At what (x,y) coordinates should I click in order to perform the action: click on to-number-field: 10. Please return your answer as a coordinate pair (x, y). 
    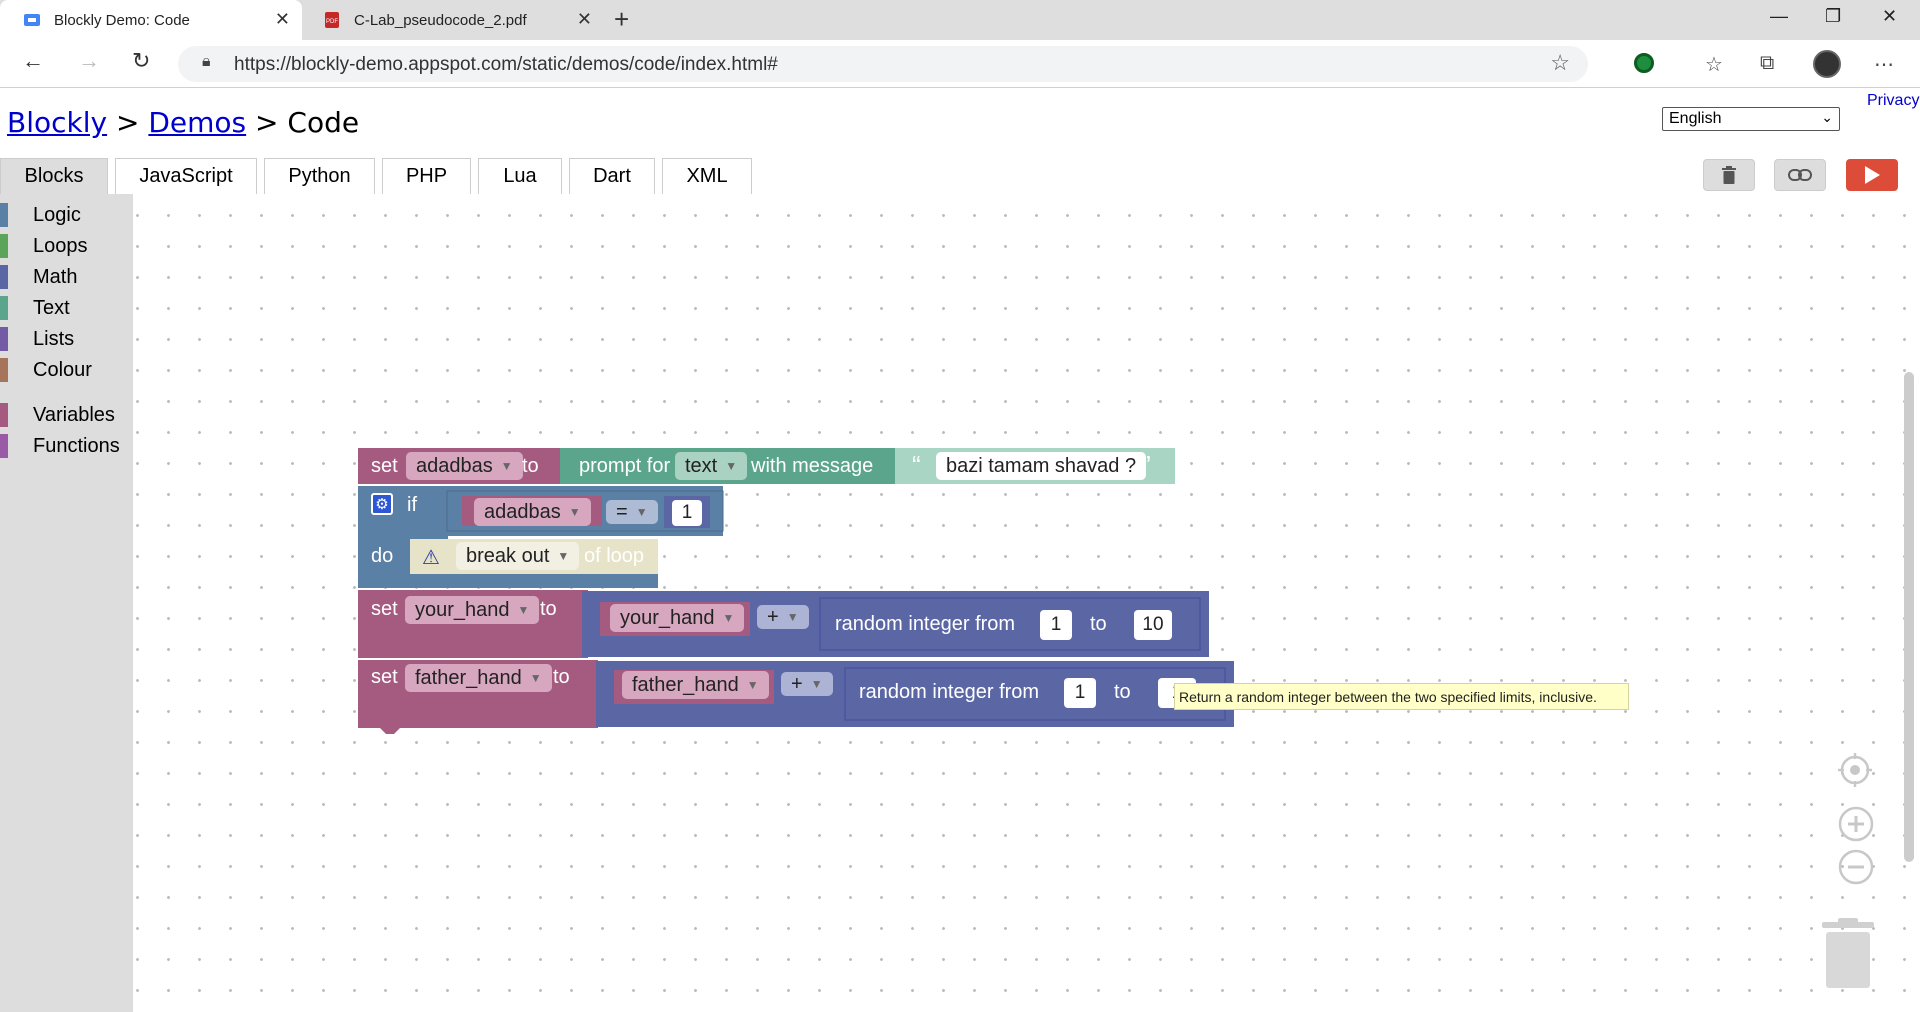
    Looking at the image, I should click on (1153, 625).